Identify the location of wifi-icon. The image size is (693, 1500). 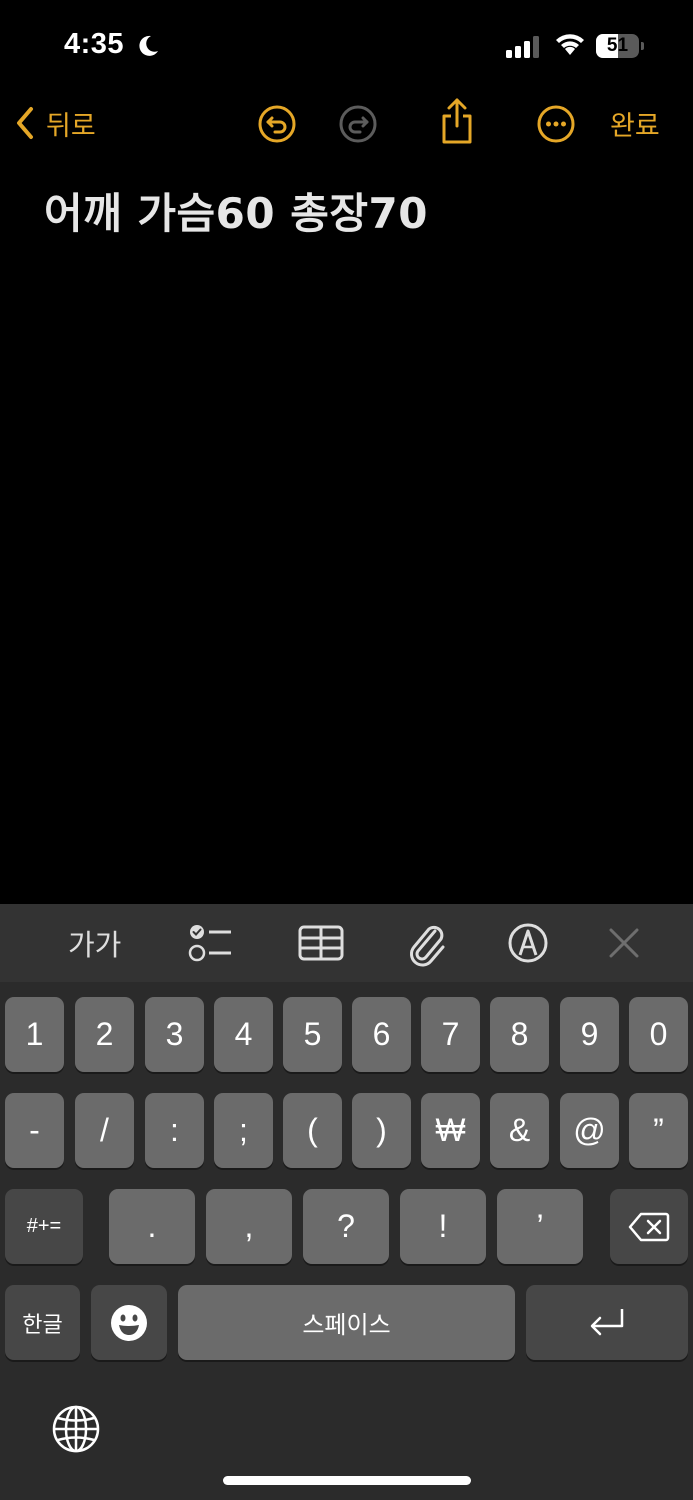
(570, 44).